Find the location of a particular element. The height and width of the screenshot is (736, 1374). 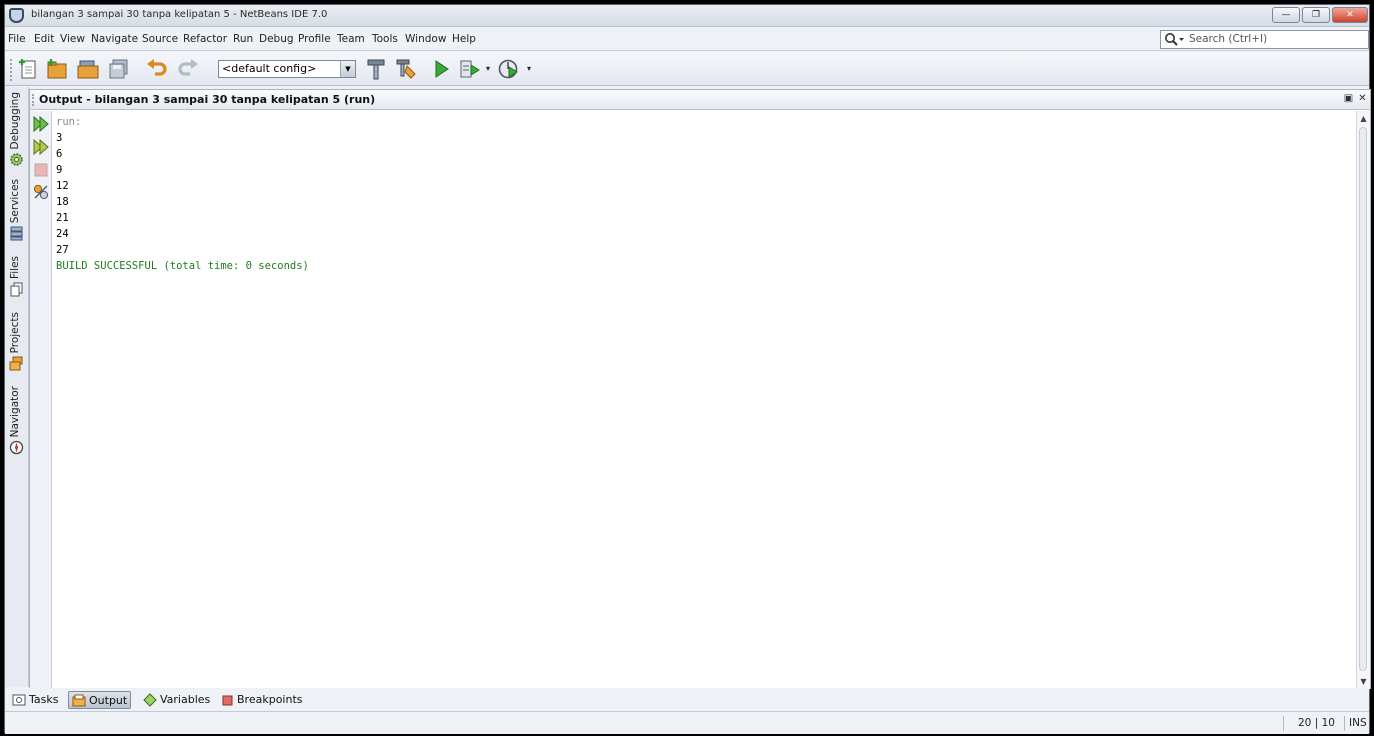

tab-services: Services is located at coordinates (17, 211).